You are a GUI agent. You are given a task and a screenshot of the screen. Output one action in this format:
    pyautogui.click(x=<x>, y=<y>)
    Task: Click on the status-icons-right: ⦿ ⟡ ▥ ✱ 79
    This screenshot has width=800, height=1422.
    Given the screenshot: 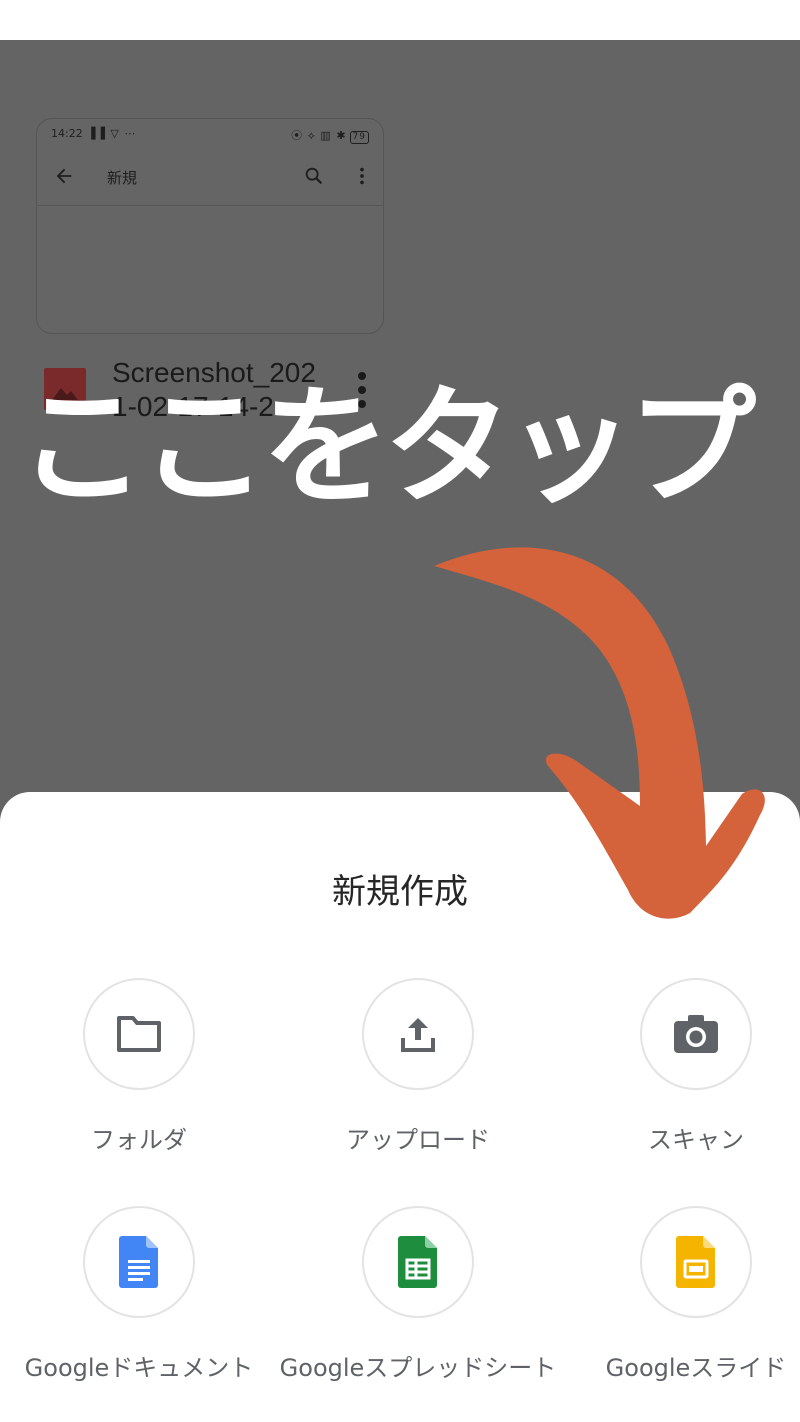 What is the action you would take?
    pyautogui.click(x=330, y=135)
    